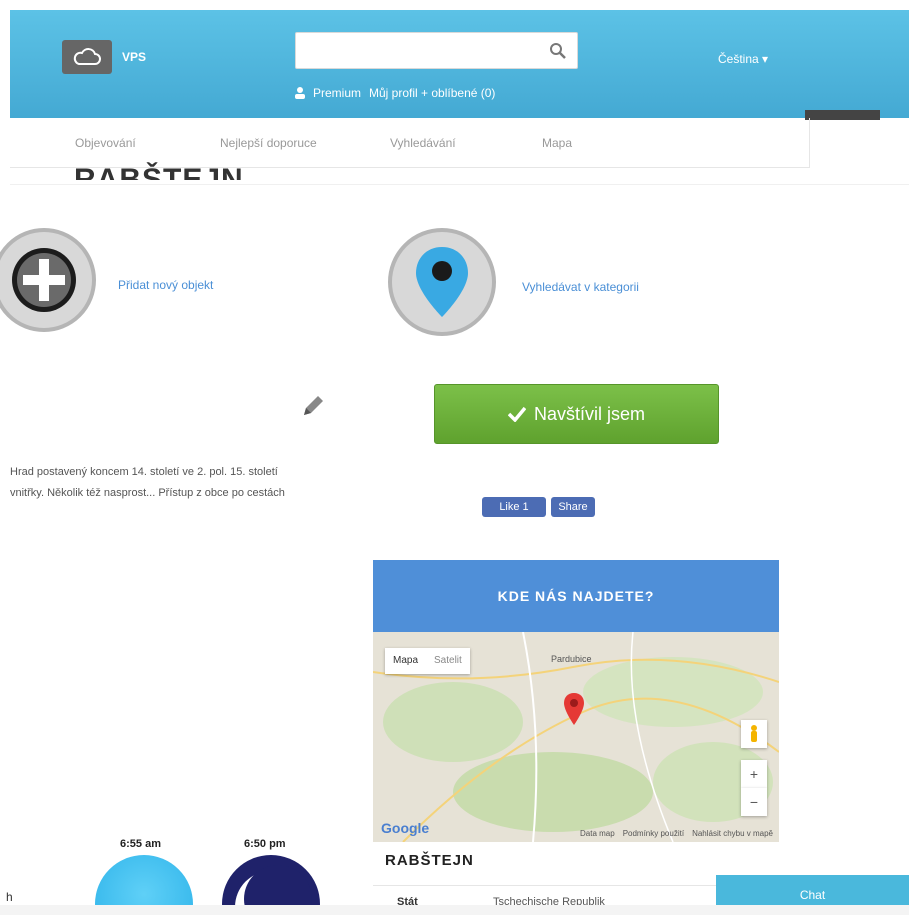 The width and height of the screenshot is (909, 915). I want to click on header-sublinks: Premium Můj profil + oblíbené (0), so click(395, 93).